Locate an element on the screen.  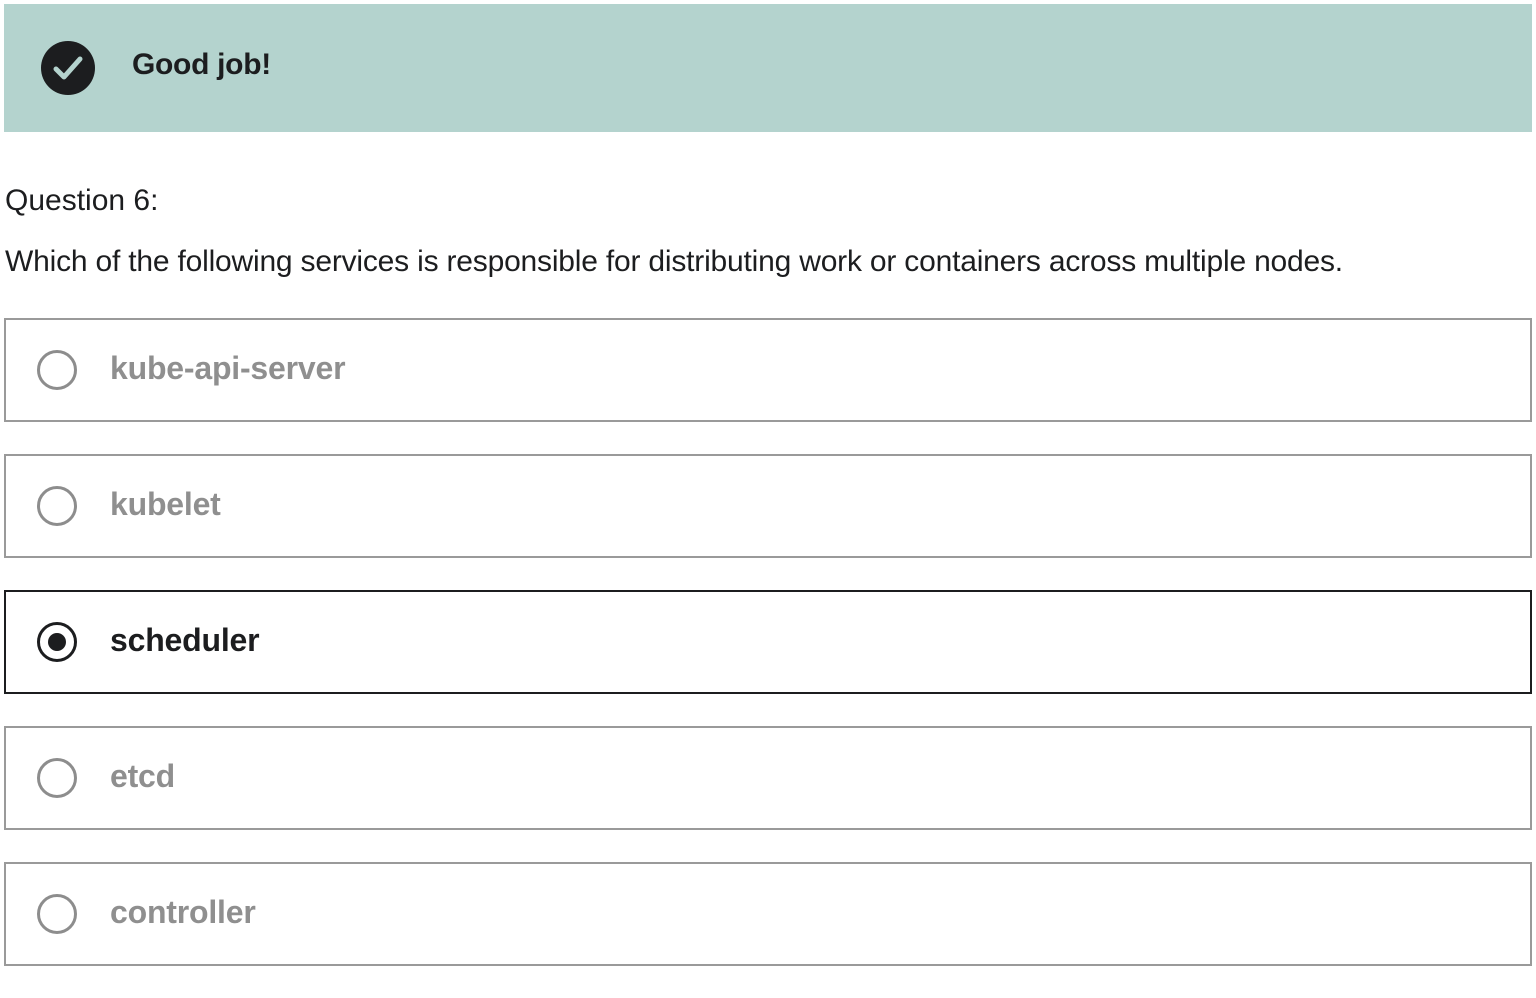
option-kubelet: kubelet is located at coordinates (768, 506).